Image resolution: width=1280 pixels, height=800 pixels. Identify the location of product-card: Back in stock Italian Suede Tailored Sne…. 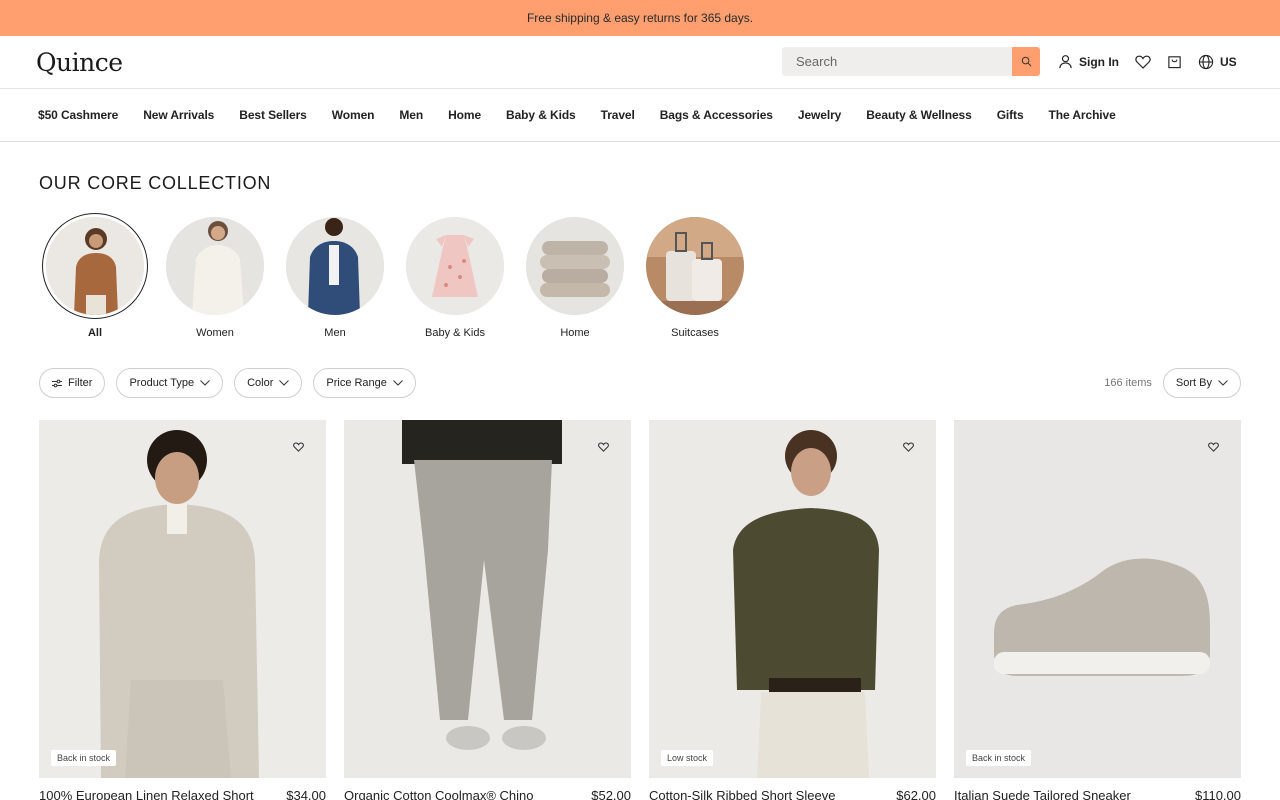
(1097, 610).